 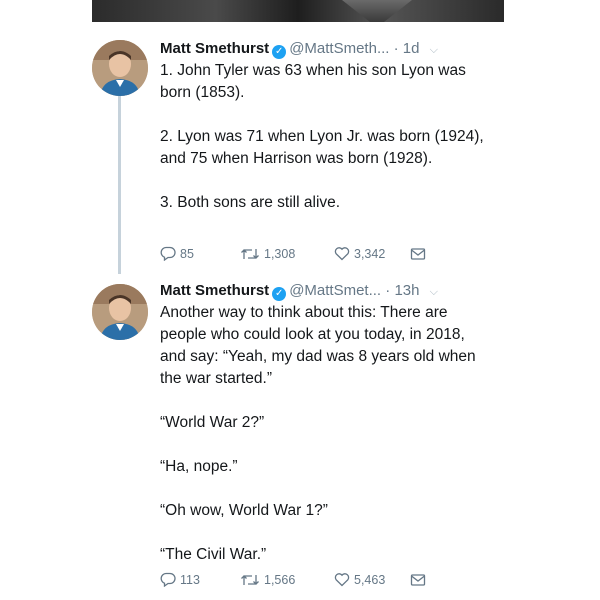 I want to click on retweet-count: 1,308, so click(x=280, y=253).